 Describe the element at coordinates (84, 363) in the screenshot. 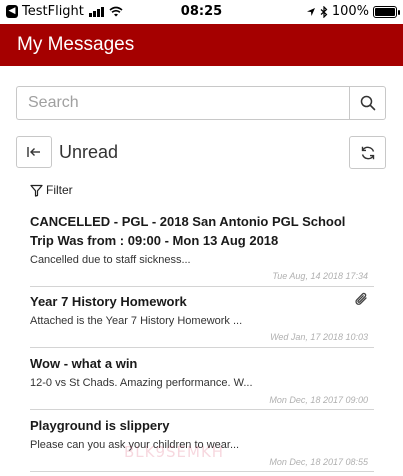

I see `message-title: Wow - what a win` at that location.